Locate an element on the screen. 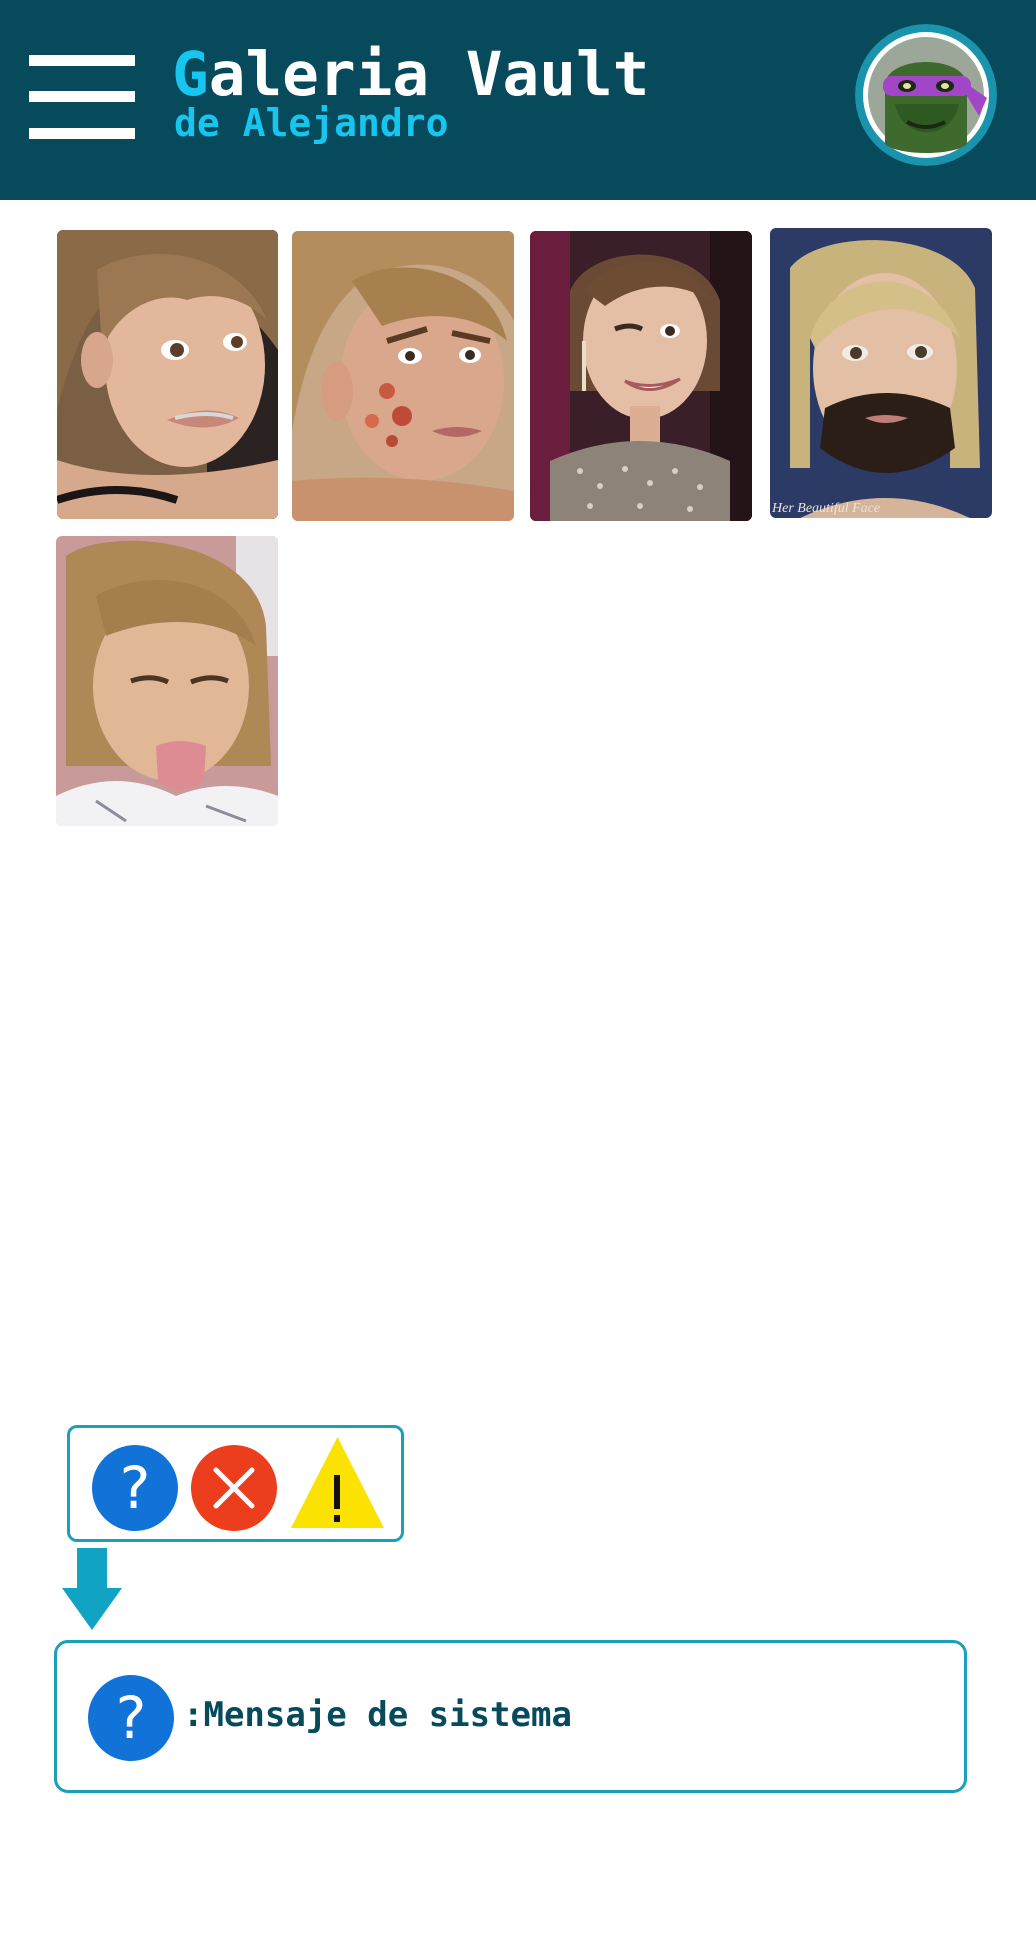 The width and height of the screenshot is (1036, 1954). warning-icon is located at coordinates (337, 1484).